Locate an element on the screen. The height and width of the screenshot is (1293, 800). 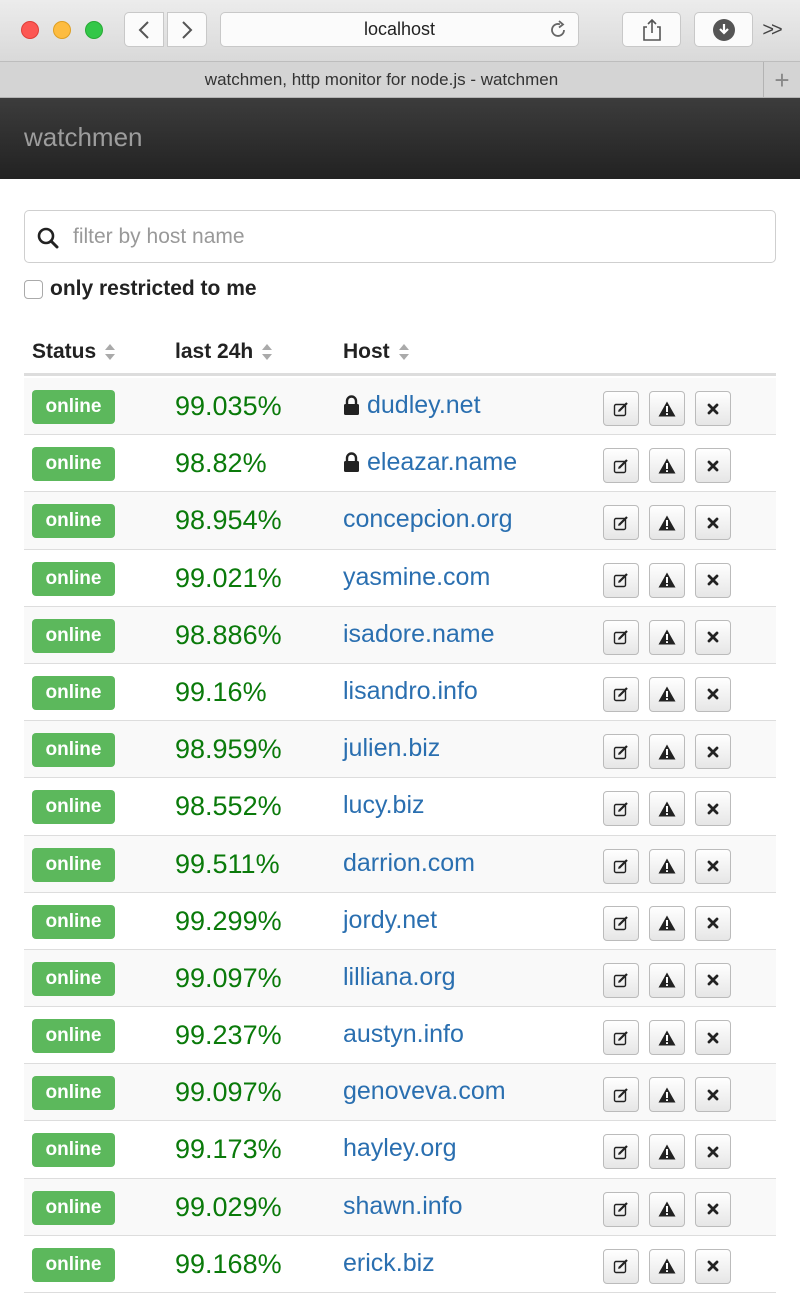
table-header: Status last 24h Host is located at coordinates (400, 351).